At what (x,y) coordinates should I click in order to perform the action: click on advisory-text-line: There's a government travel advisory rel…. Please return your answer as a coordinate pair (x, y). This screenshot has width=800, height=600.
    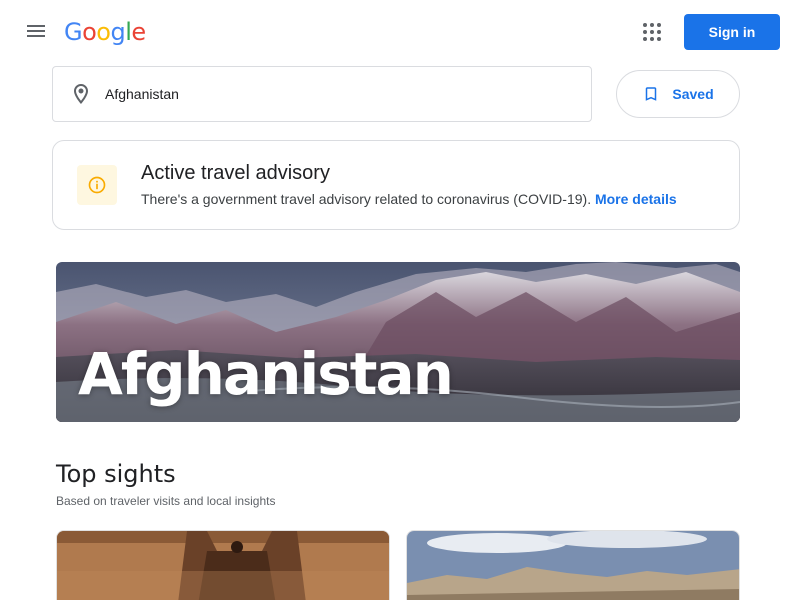
    Looking at the image, I should click on (409, 199).